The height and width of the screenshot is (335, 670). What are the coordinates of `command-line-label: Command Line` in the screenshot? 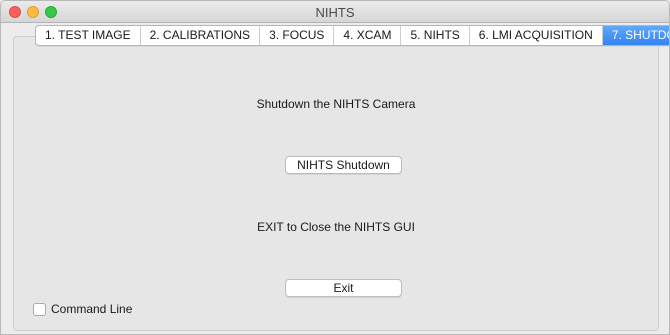 It's located at (92, 309).